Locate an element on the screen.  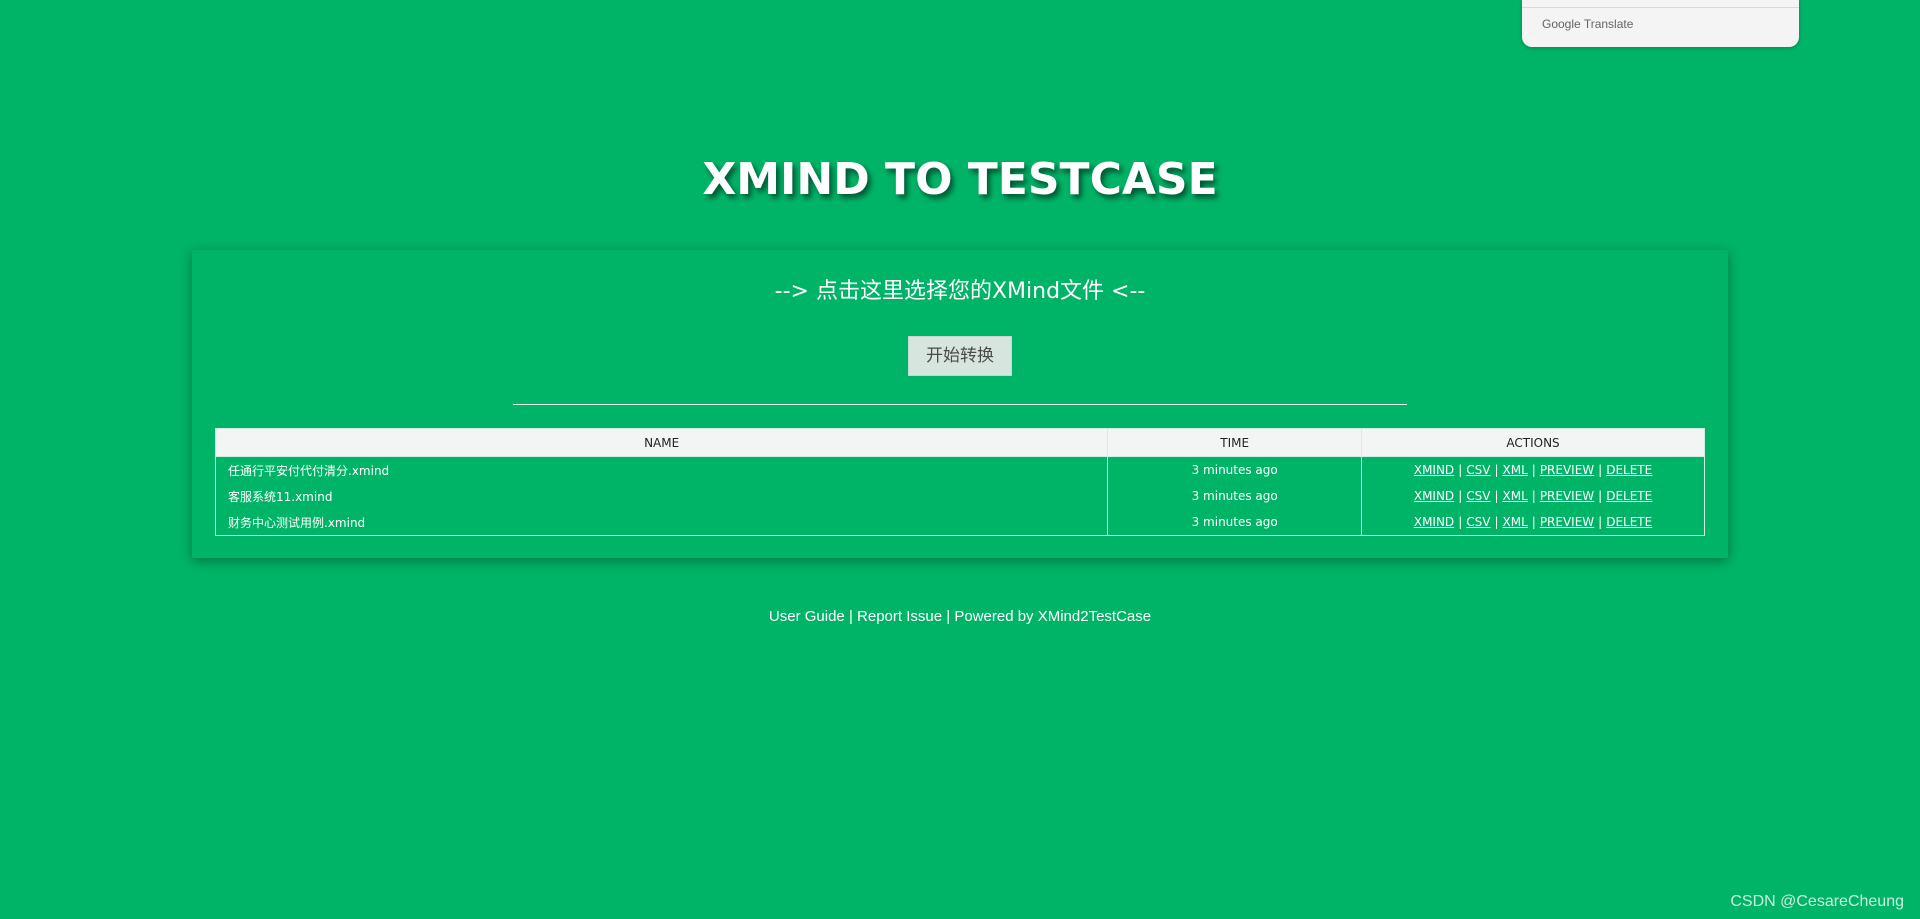
google-translate-brand-translate: Translate is located at coordinates (1608, 24).